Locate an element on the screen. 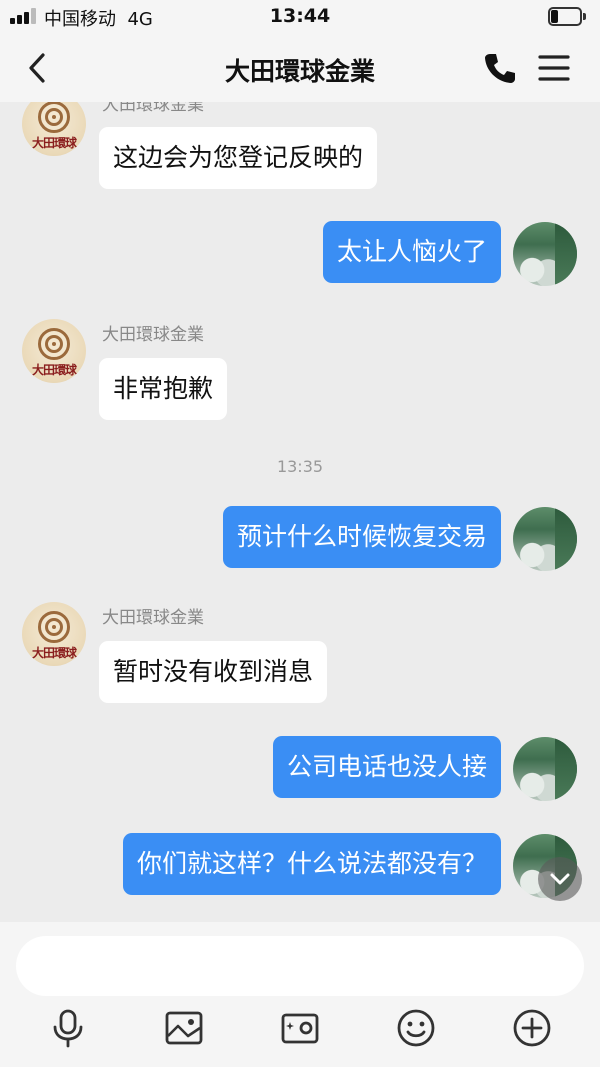 The width and height of the screenshot is (600, 1067). image-icon is located at coordinates (184, 1028).